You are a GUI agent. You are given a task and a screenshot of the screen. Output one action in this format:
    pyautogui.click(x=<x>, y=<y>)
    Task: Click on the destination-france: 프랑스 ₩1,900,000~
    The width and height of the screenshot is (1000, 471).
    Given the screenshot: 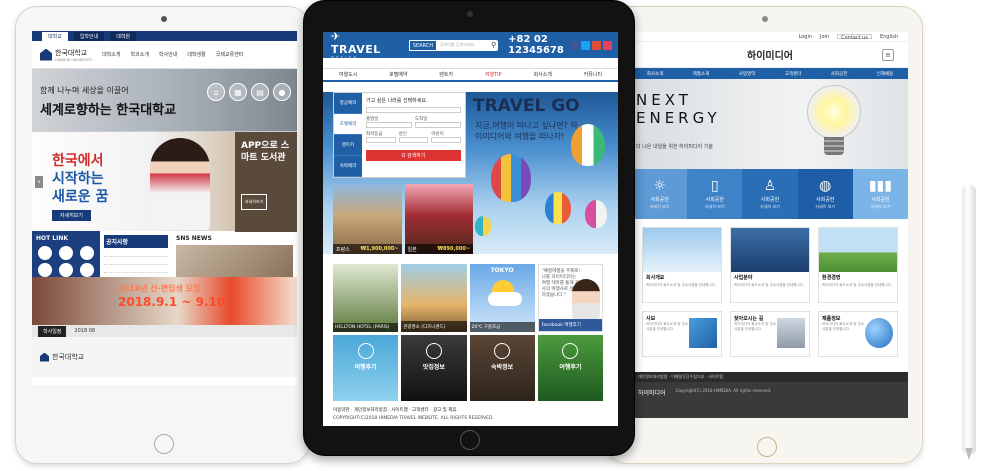 What is the action you would take?
    pyautogui.click(x=367, y=219)
    